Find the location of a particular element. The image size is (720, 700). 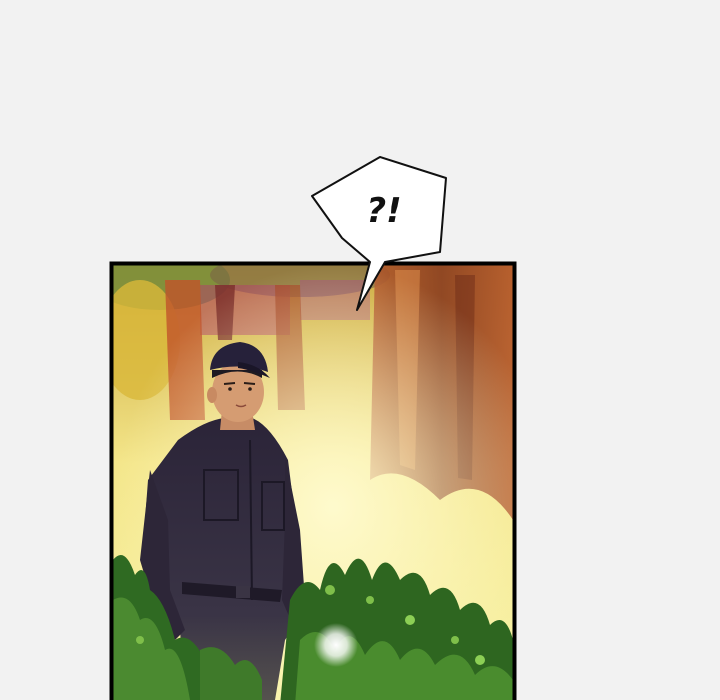

flashlight-glare is located at coordinates (336, 645).